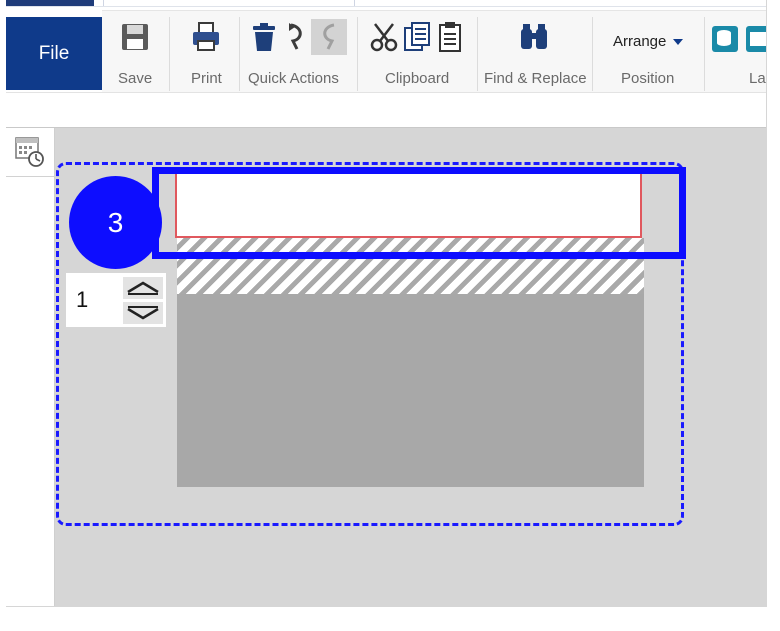 Image resolution: width=780 pixels, height=631 pixels. What do you see at coordinates (30, 176) in the screenshot?
I see `rail-divider` at bounding box center [30, 176].